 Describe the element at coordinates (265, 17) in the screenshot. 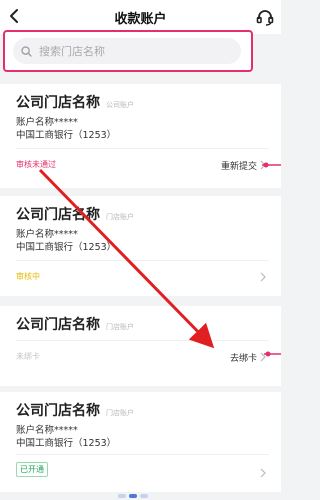

I see `headset-icon` at that location.